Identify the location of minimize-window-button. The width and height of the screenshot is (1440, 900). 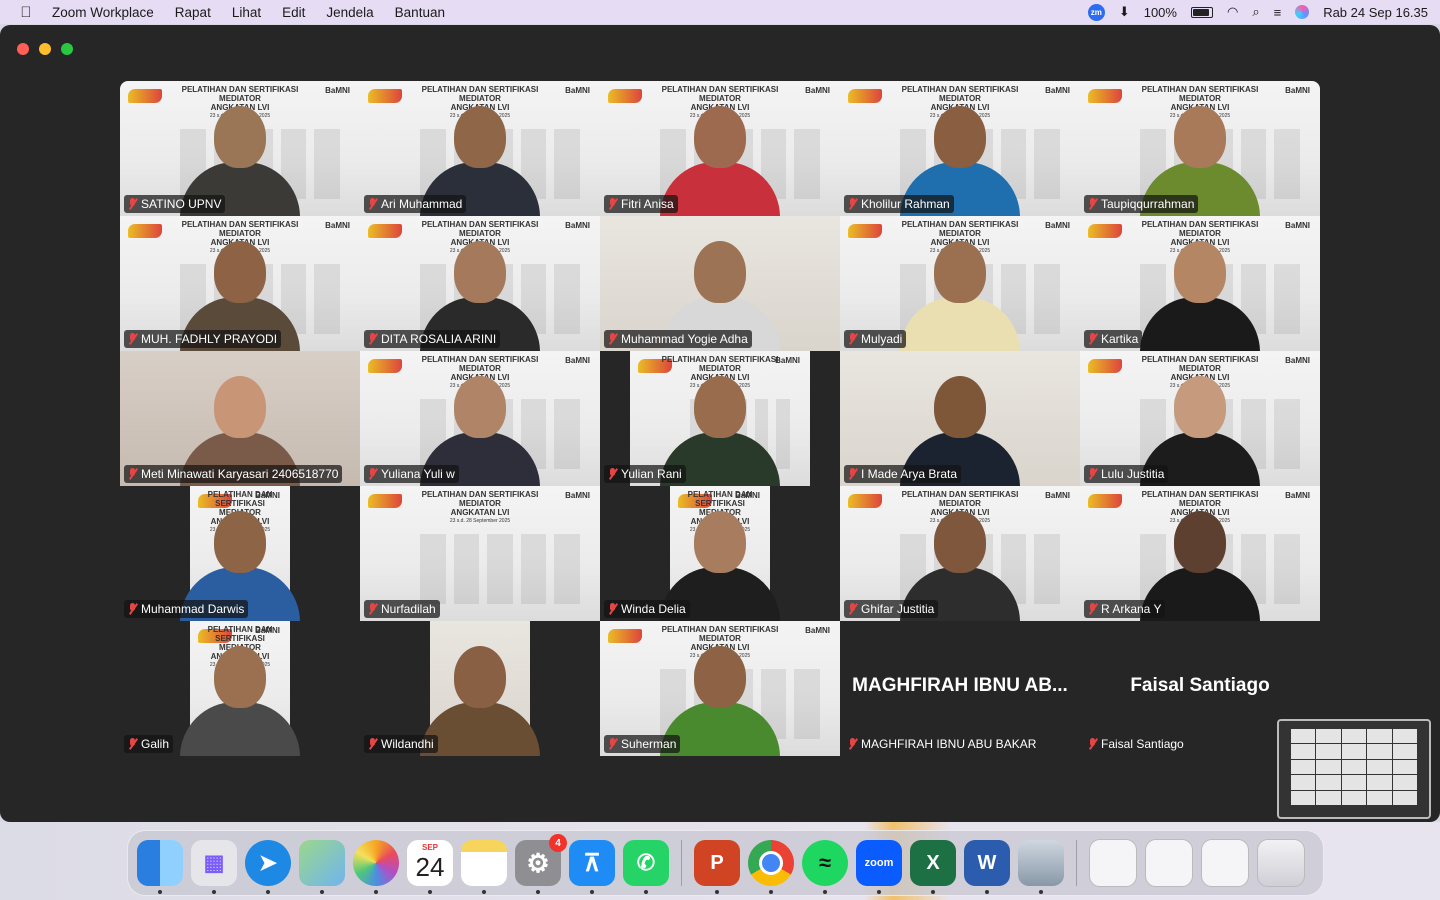
(45, 49).